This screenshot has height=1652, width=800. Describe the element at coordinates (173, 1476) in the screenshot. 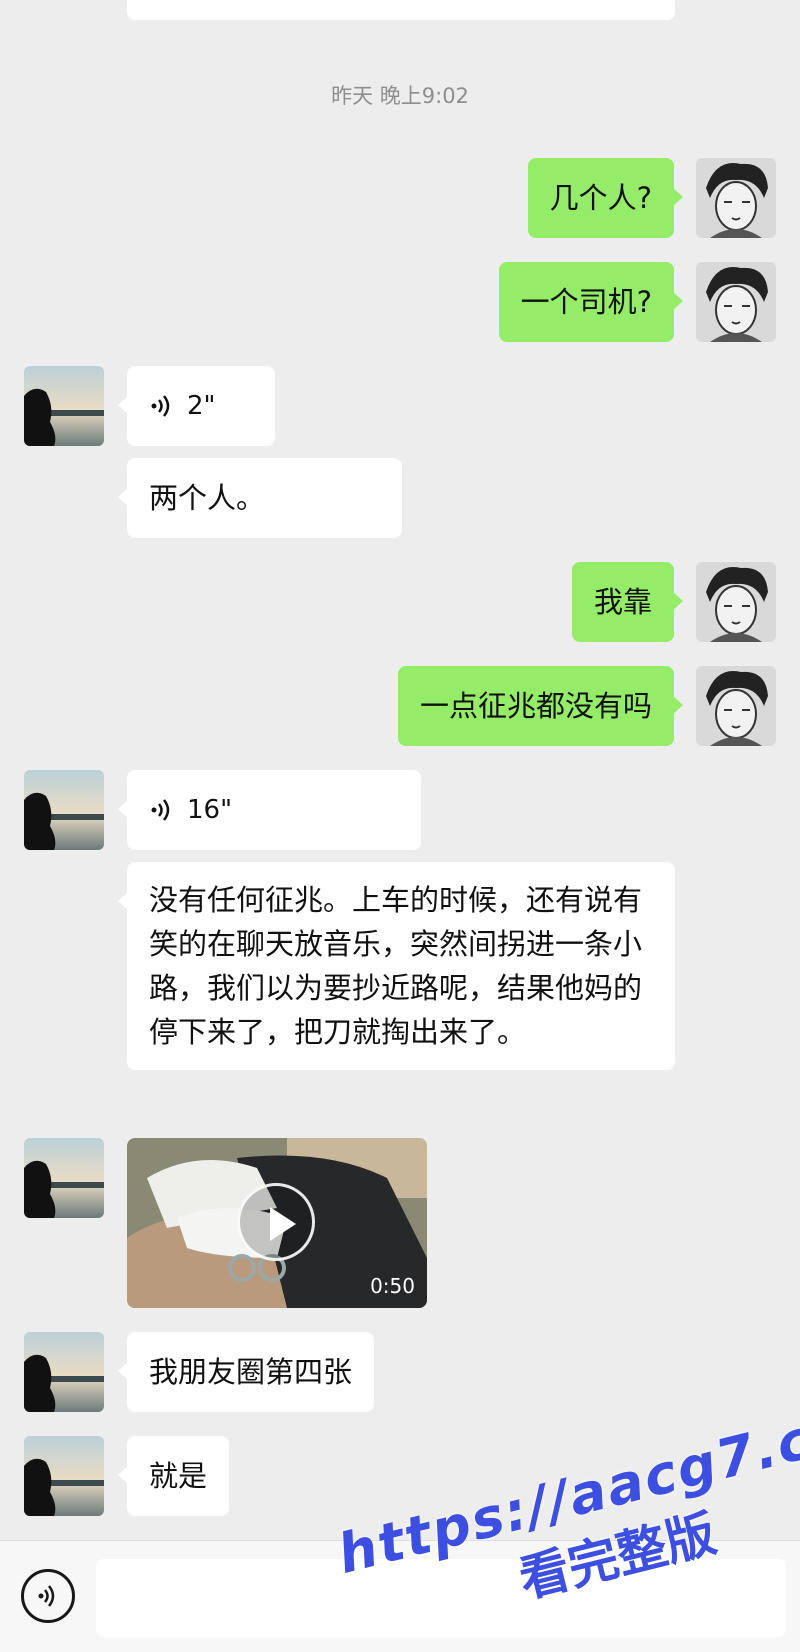

I see `incoming-message: 就是` at that location.